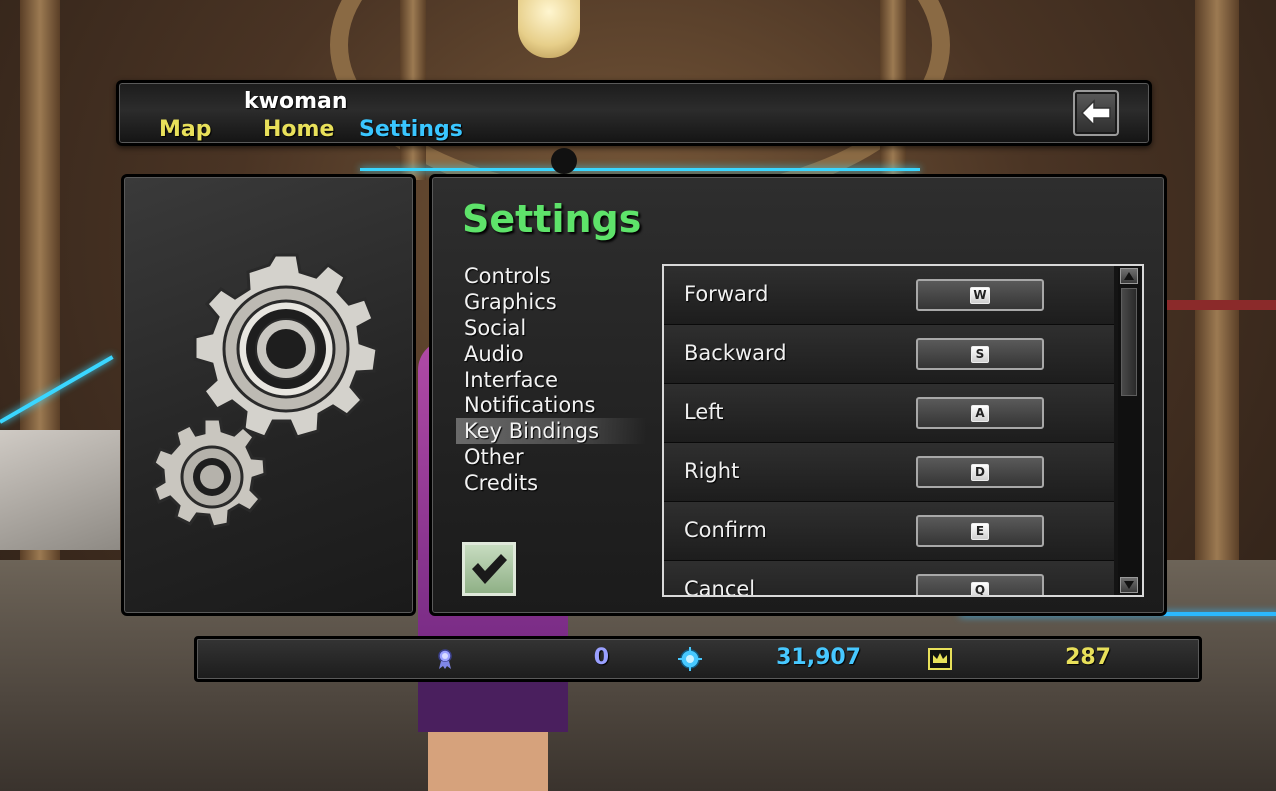  What do you see at coordinates (818, 657) in the screenshot?
I see `gem-count: 31,907` at bounding box center [818, 657].